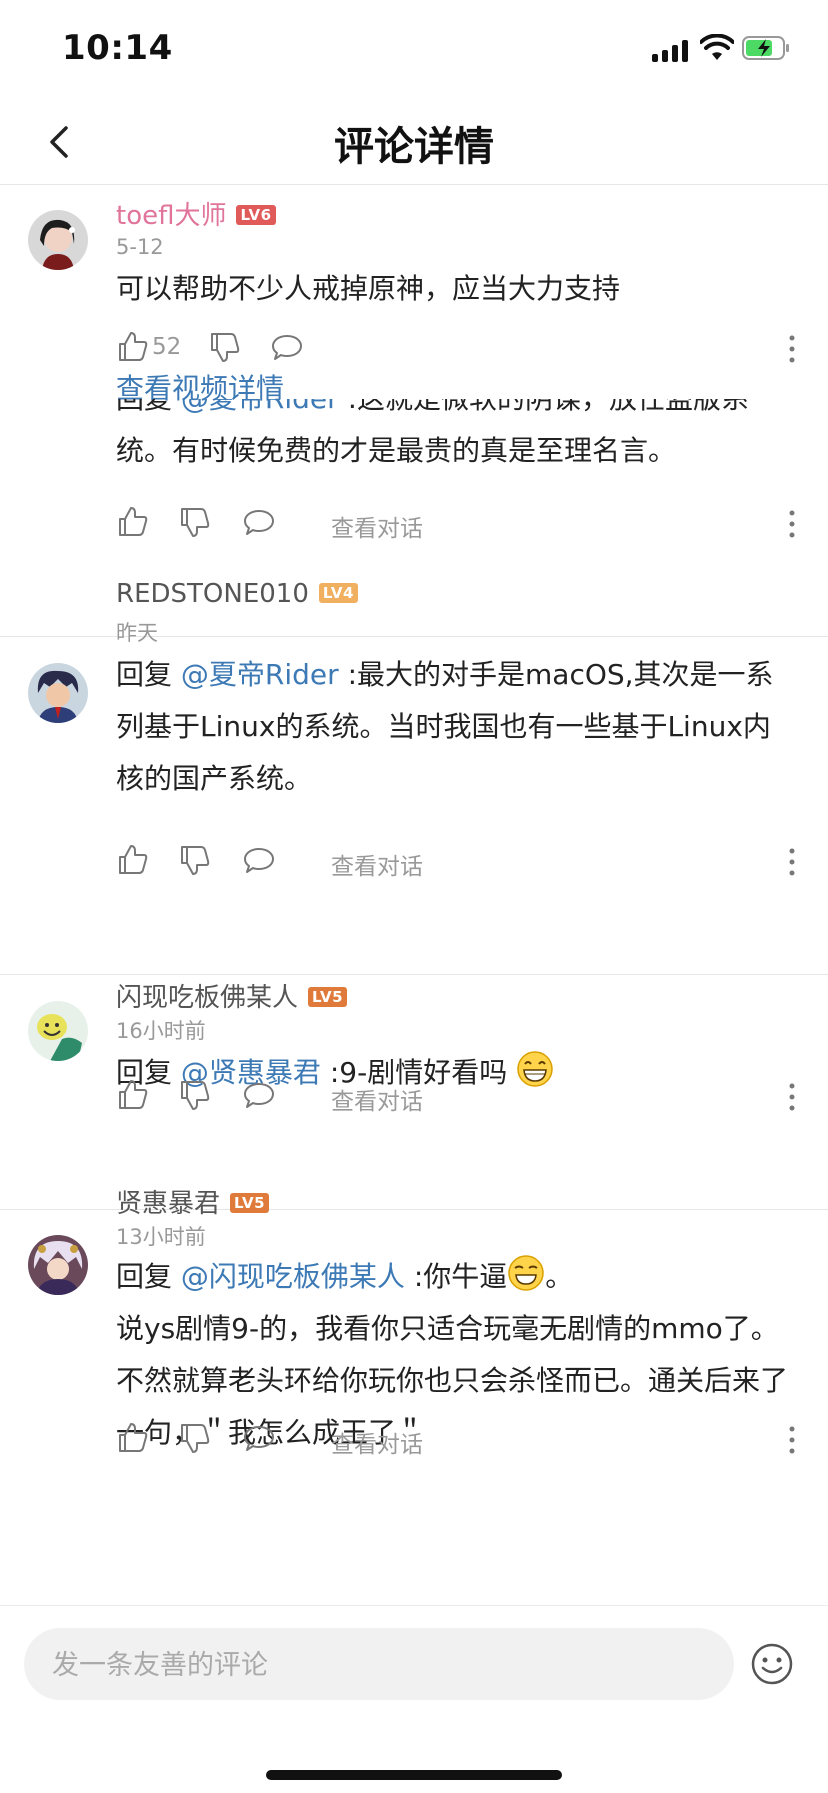  I want to click on comment-input-container, so click(379, 1665).